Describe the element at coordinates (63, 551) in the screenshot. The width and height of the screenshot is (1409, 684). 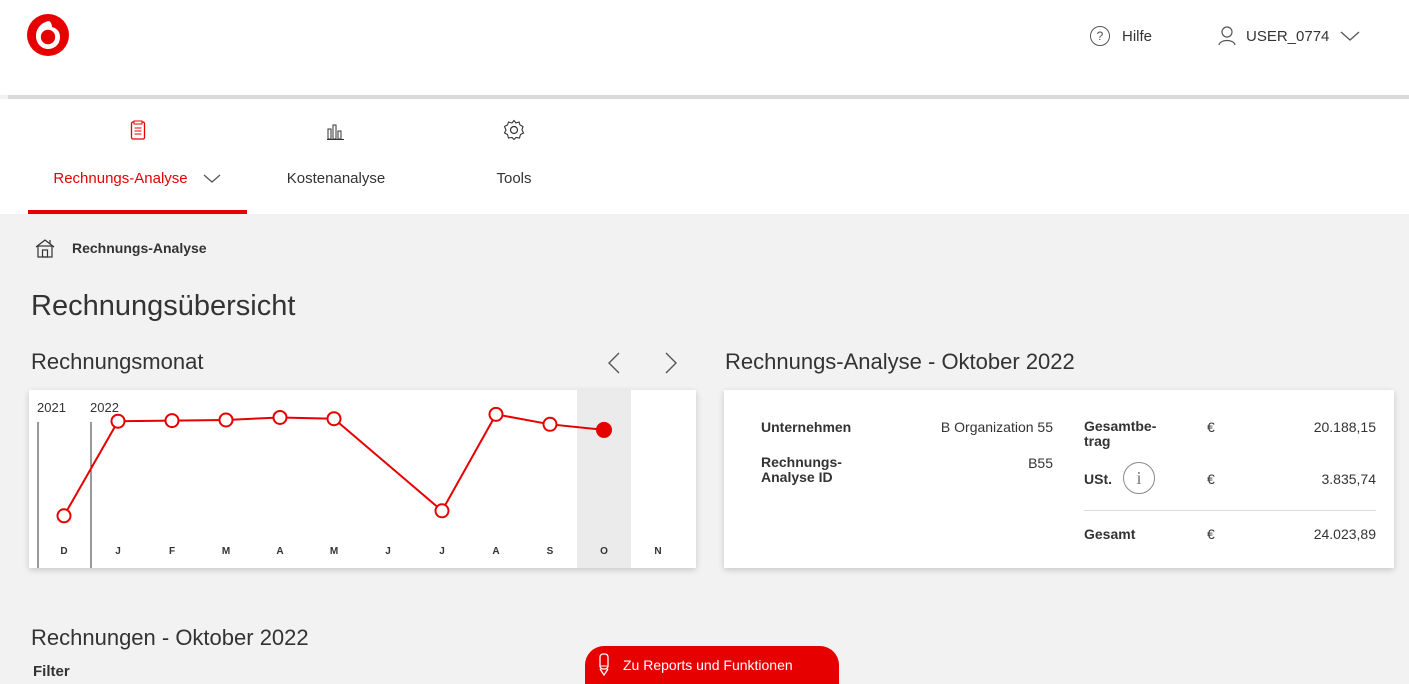
I see `month-tick-label: D` at that location.